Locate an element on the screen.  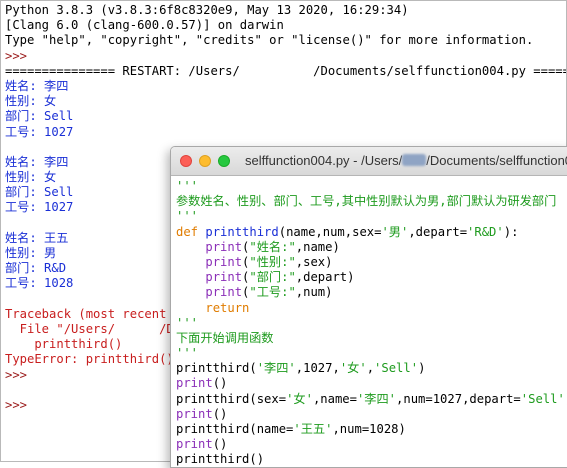
code-line: printthird(name='王五',num=1028) is located at coordinates (371, 429).